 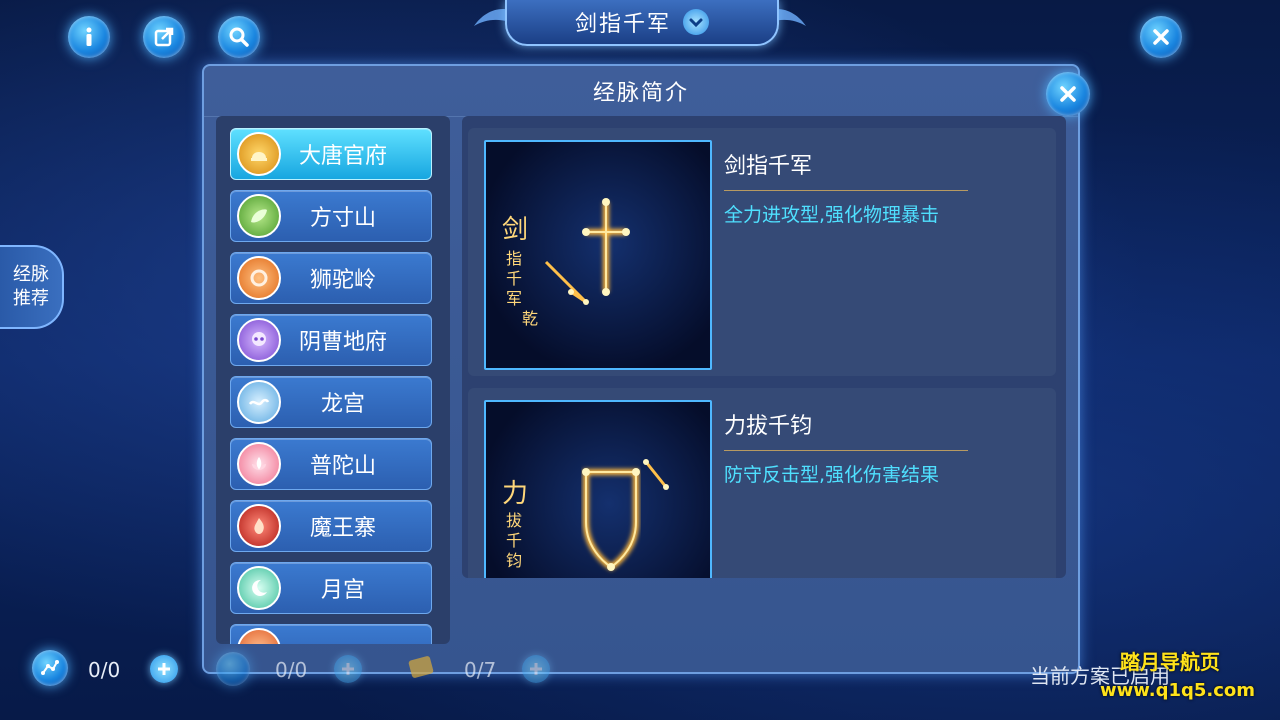 What do you see at coordinates (342, 156) in the screenshot?
I see `sect-label: 大唐官府` at bounding box center [342, 156].